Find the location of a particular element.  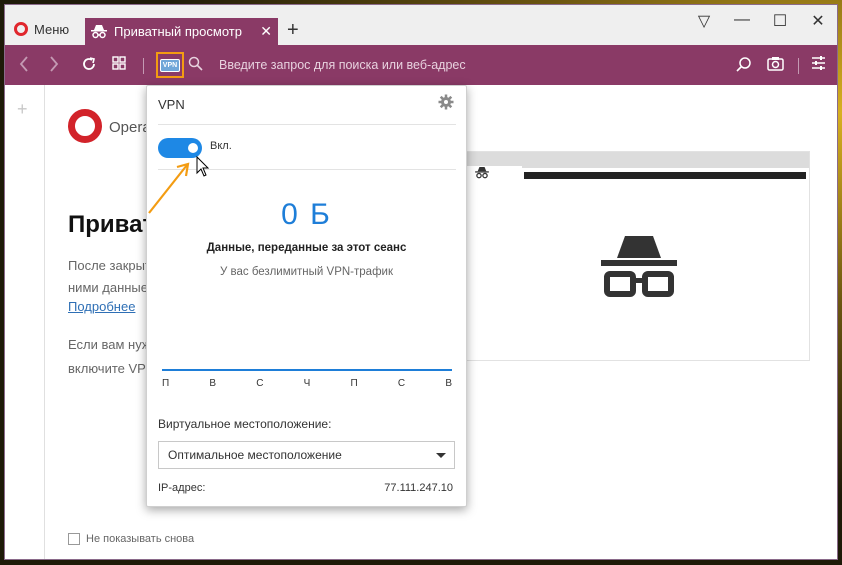

window-controls: ▽ — ☐ ✕ is located at coordinates (761, 21).